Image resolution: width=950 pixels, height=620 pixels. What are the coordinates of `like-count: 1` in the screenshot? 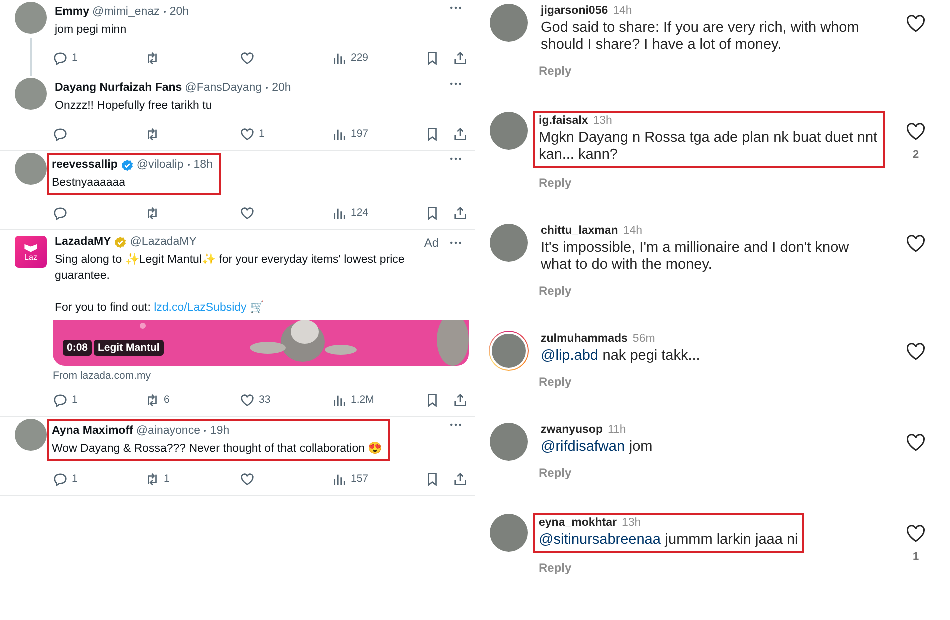 It's located at (916, 557).